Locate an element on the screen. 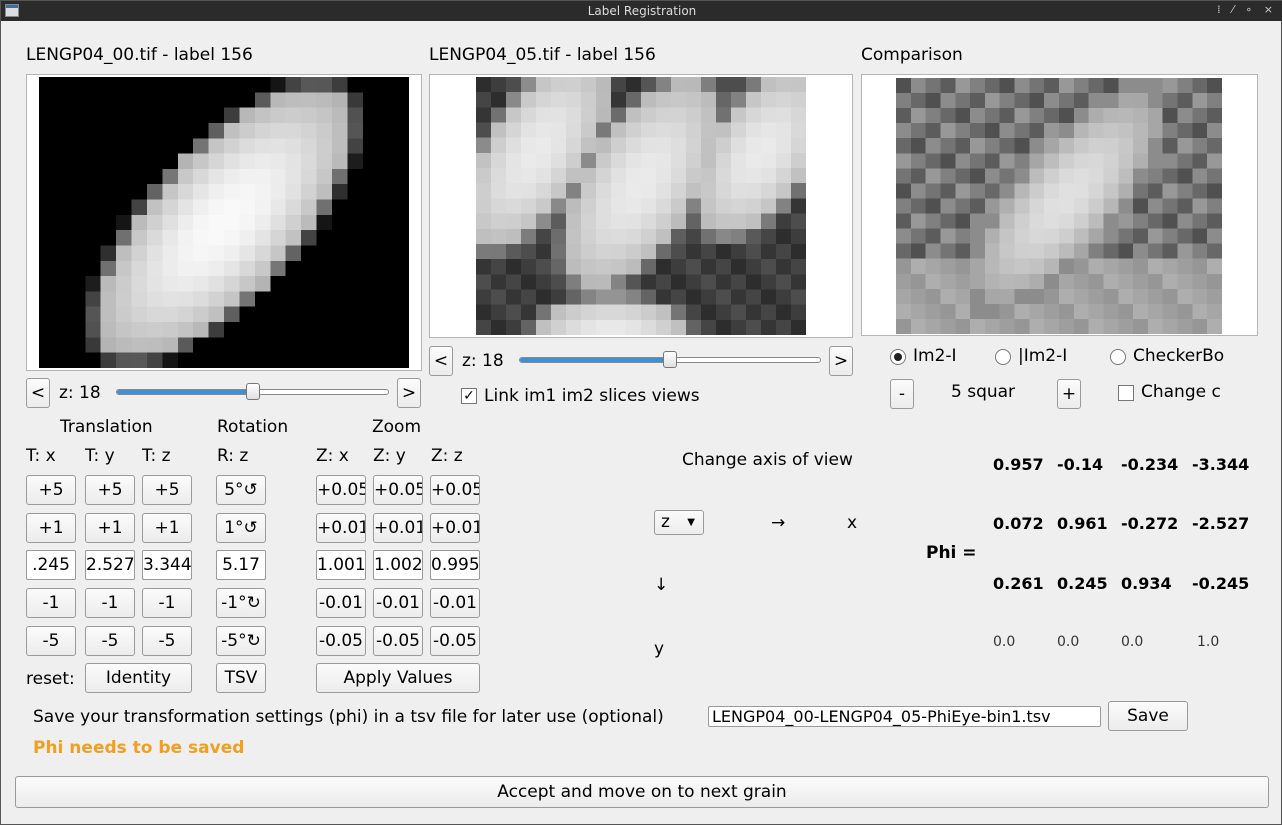 The height and width of the screenshot is (825, 1282). slice1-prev-button: < is located at coordinates (38, 393).